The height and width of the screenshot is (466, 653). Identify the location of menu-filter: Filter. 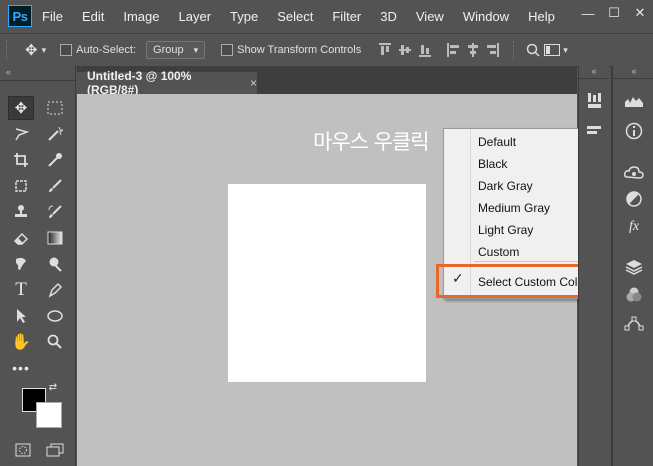
(346, 16).